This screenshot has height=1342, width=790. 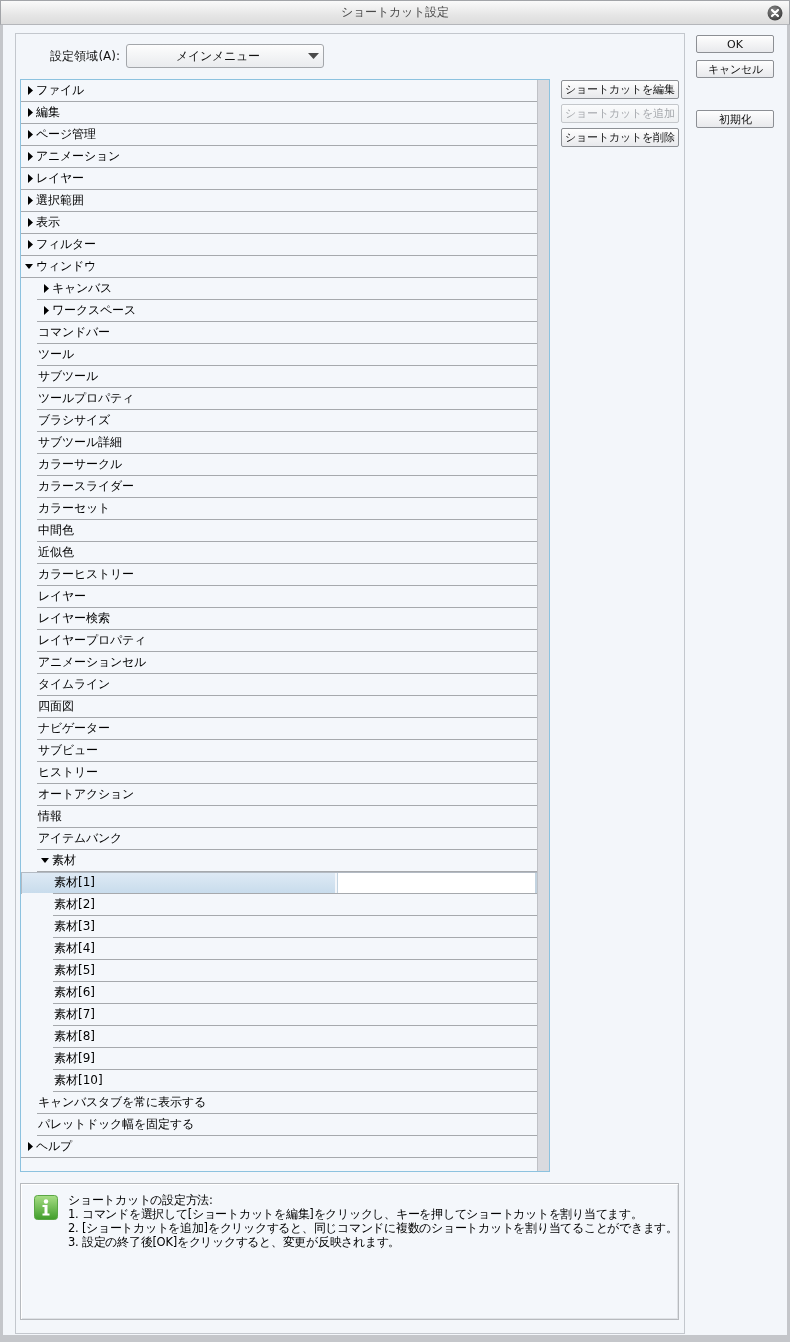 What do you see at coordinates (279, 1125) in the screenshot?
I see `tree-item: パレットドック幅を固定する` at bounding box center [279, 1125].